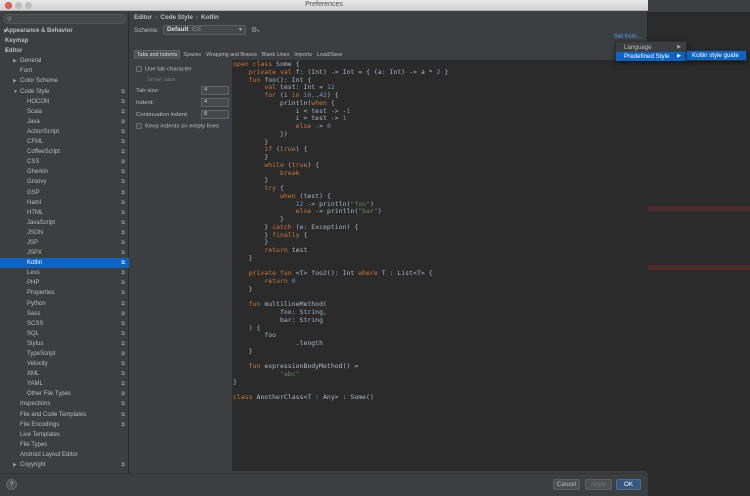 This screenshot has width=750, height=496. I want to click on sidebar-item: ▼ Editor, so click(64, 51).